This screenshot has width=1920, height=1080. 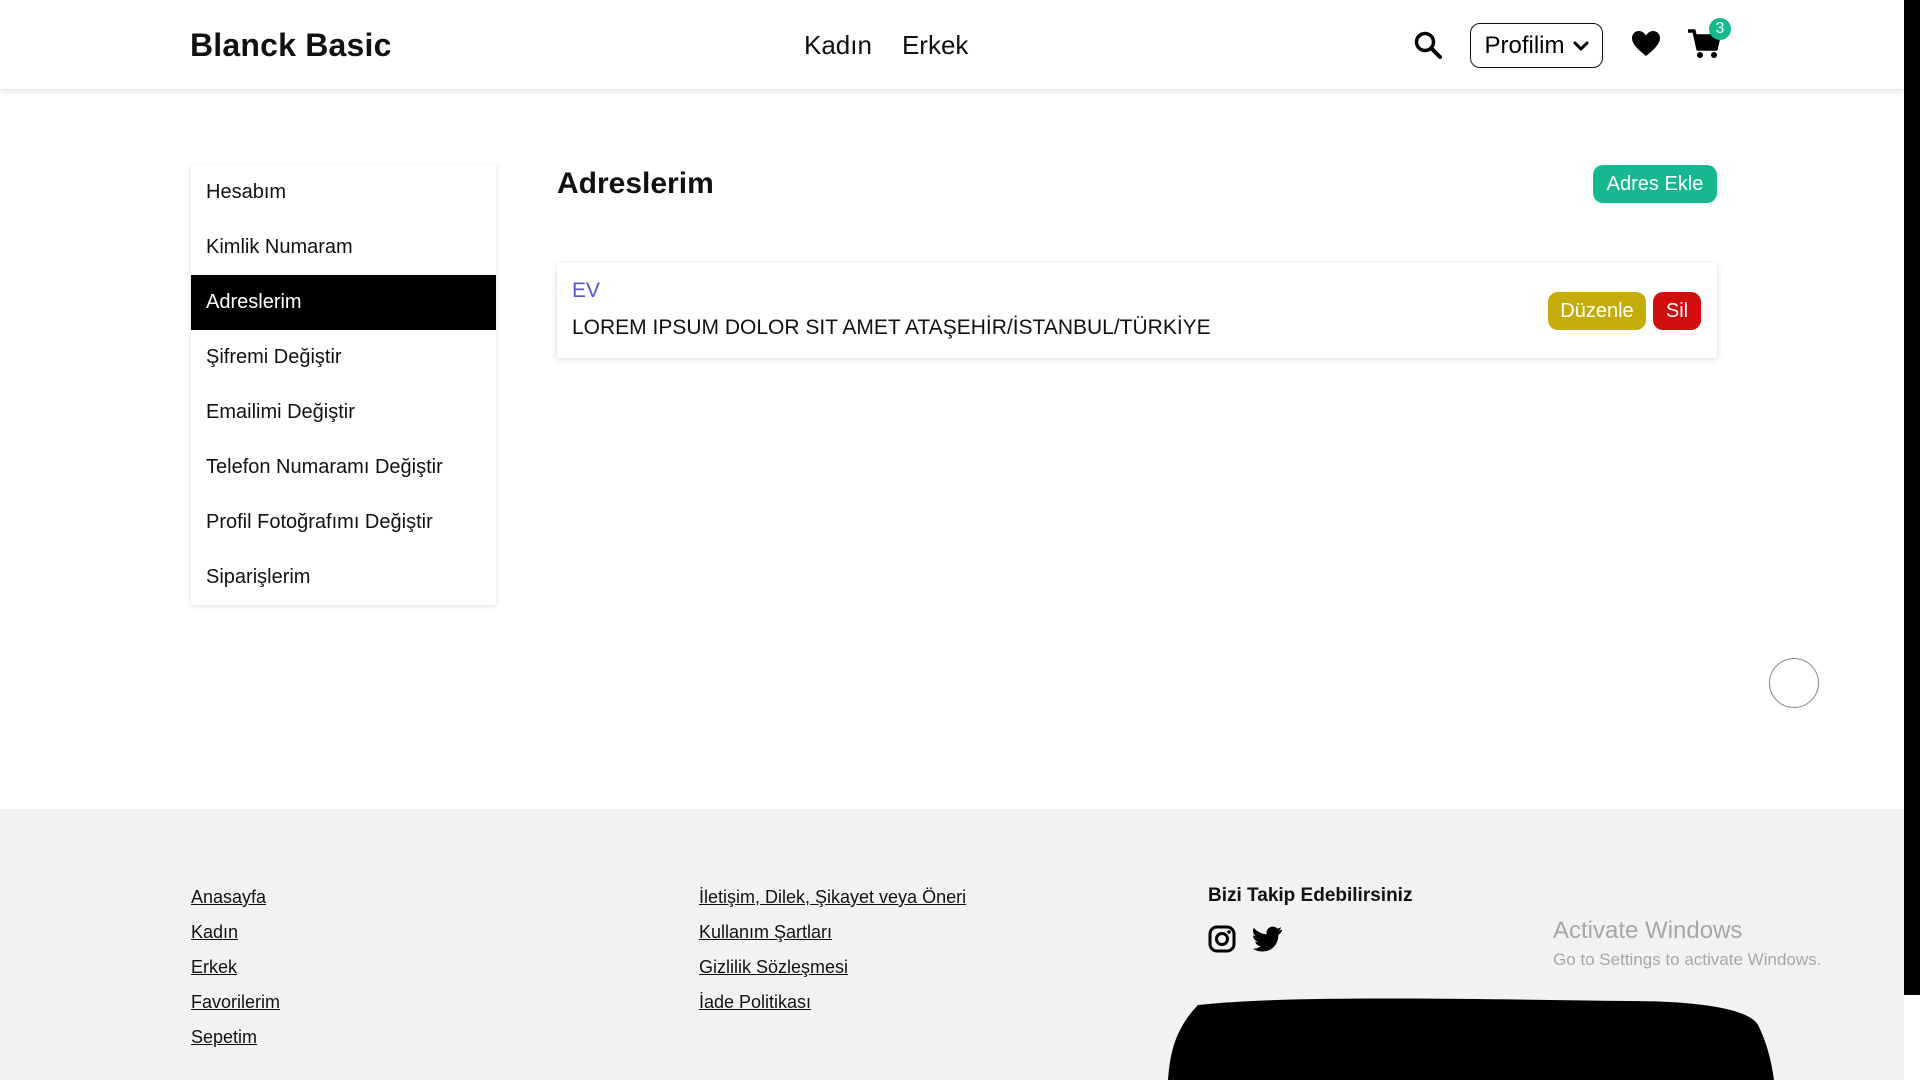 I want to click on sidebar-item-adreslerim: Adreslerim, so click(x=343, y=302).